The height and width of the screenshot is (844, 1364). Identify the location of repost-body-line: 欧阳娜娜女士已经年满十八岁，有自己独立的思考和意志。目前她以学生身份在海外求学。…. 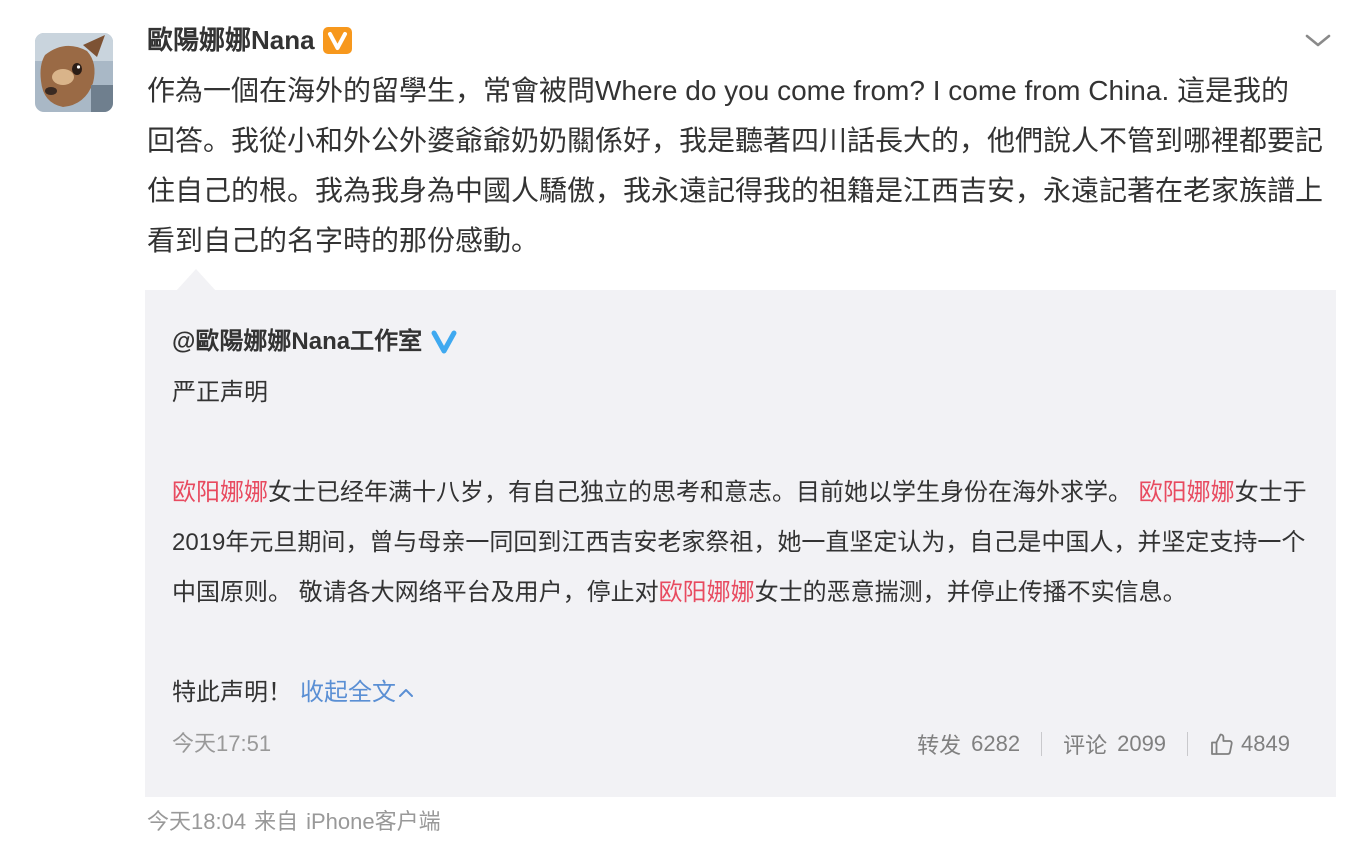
(747, 493).